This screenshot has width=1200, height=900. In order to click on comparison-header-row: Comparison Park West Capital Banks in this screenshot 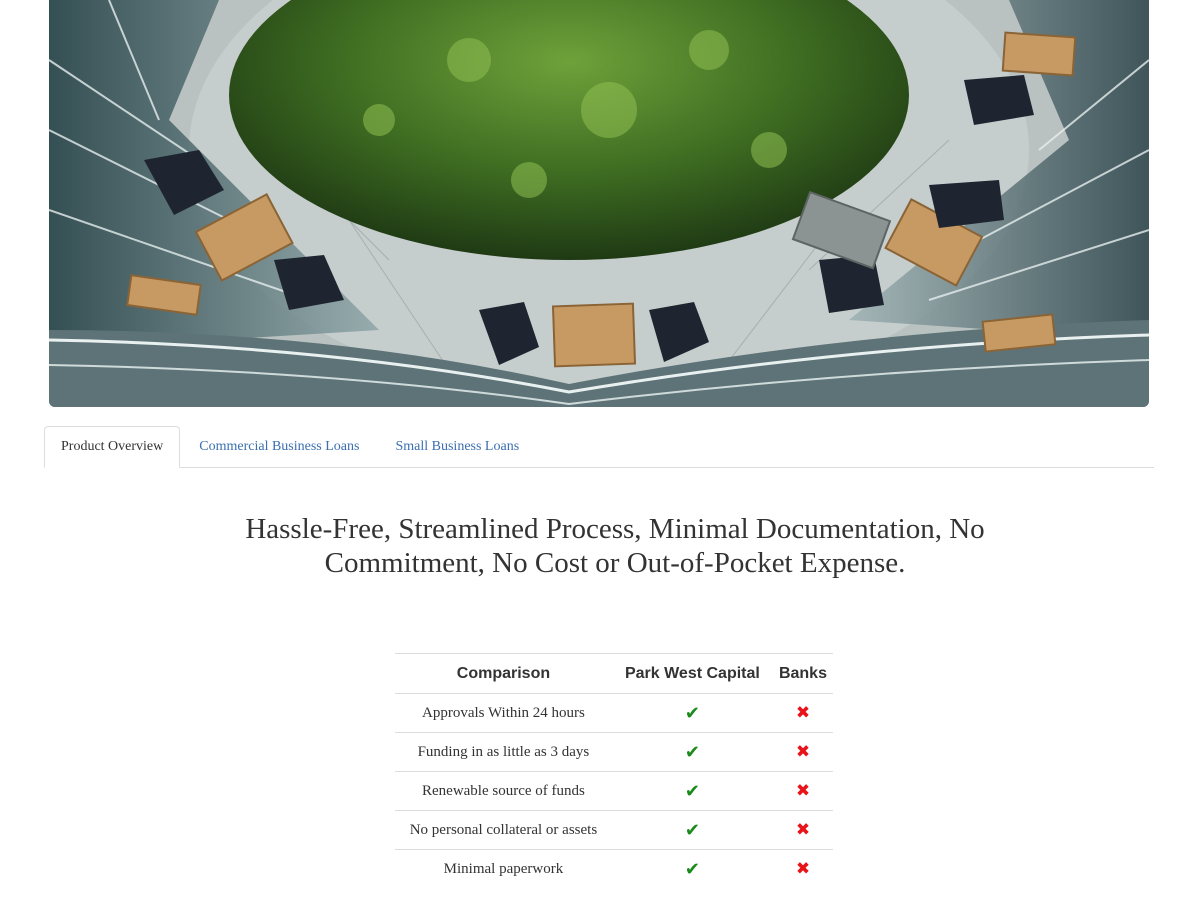, I will do `click(614, 673)`.